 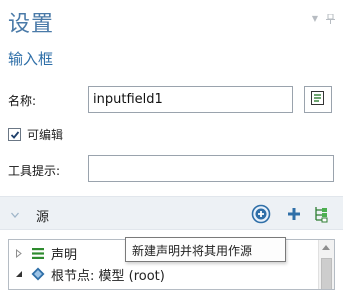 I want to click on name-label: 名称:, so click(x=22, y=101).